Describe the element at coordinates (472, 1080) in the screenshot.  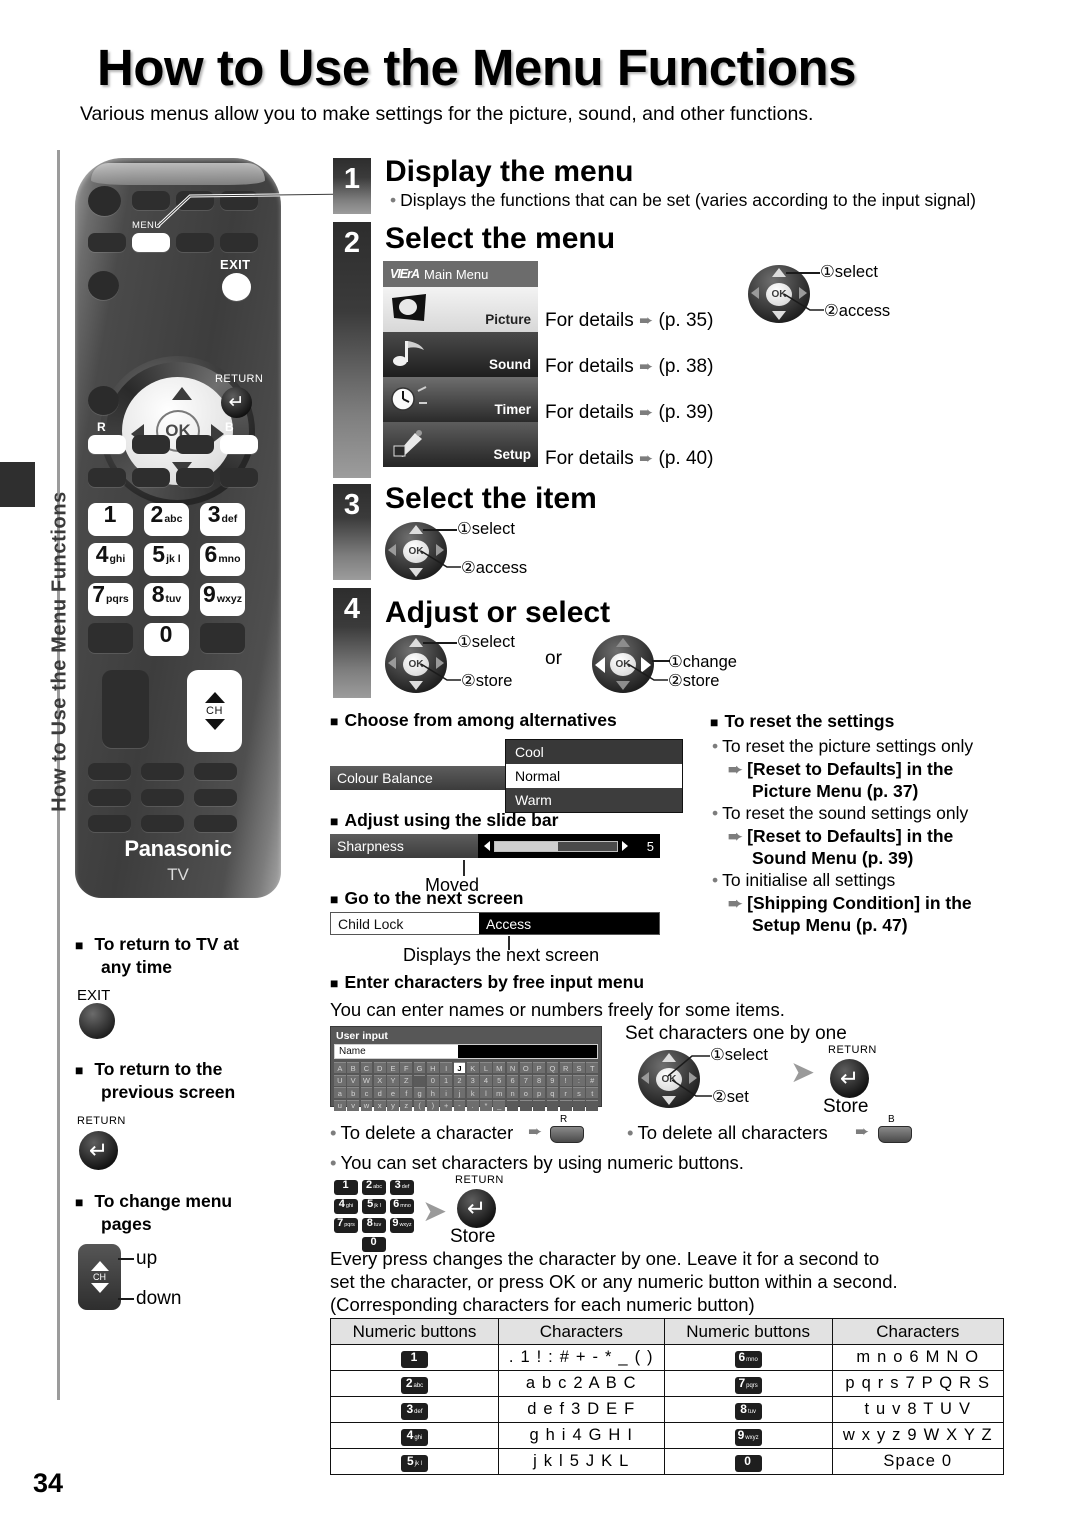
I see `keyboard-key-3: 3` at that location.